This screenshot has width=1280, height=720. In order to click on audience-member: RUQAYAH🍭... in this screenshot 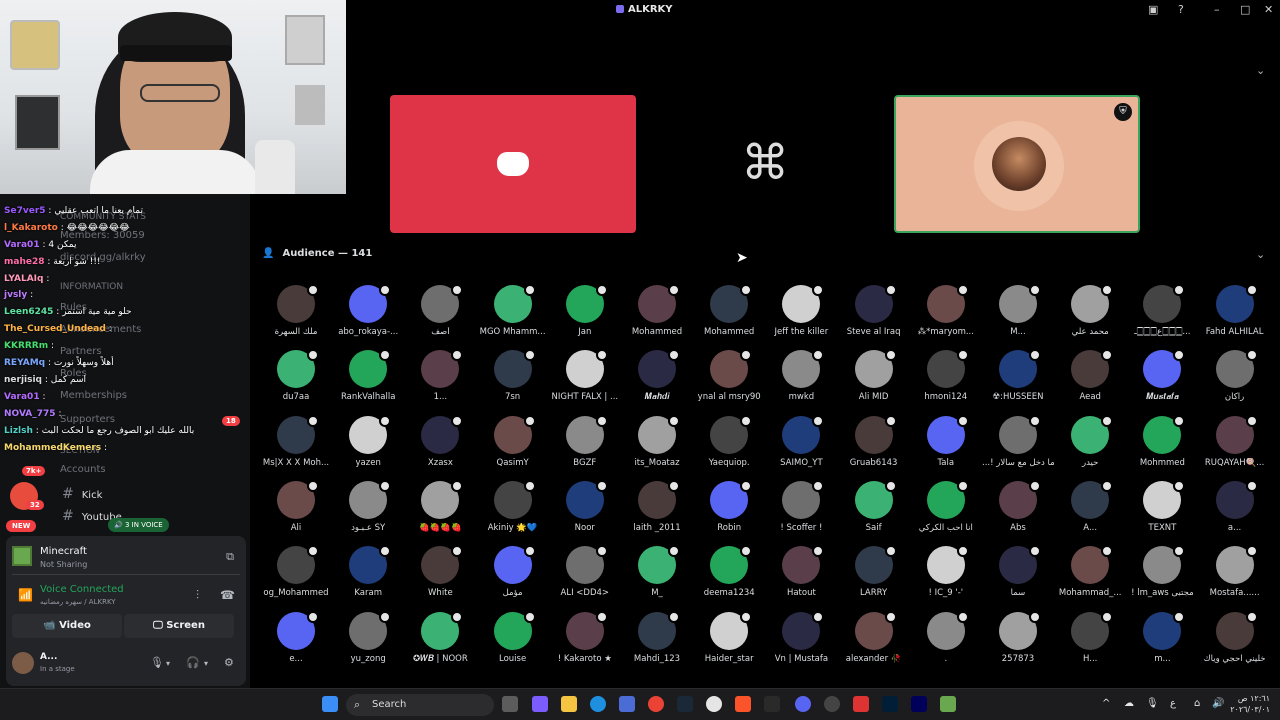, I will do `click(1235, 444)`.